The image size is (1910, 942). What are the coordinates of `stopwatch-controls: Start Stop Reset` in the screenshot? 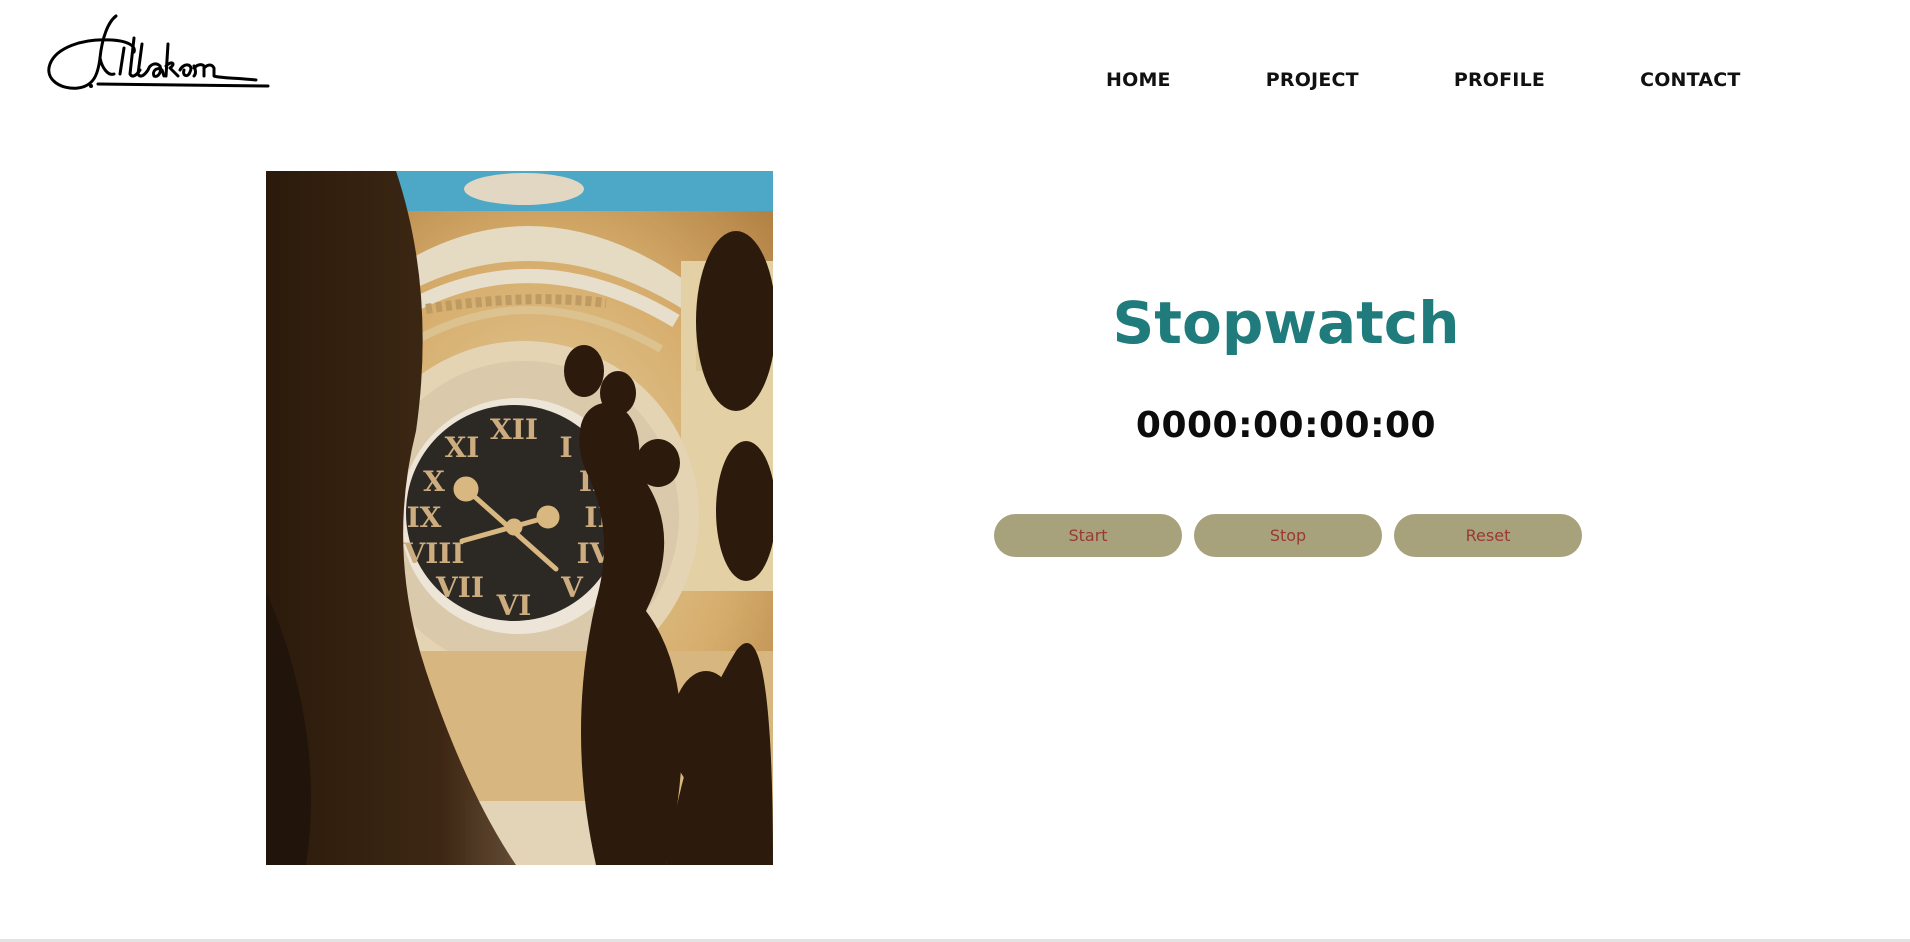 It's located at (1288, 535).